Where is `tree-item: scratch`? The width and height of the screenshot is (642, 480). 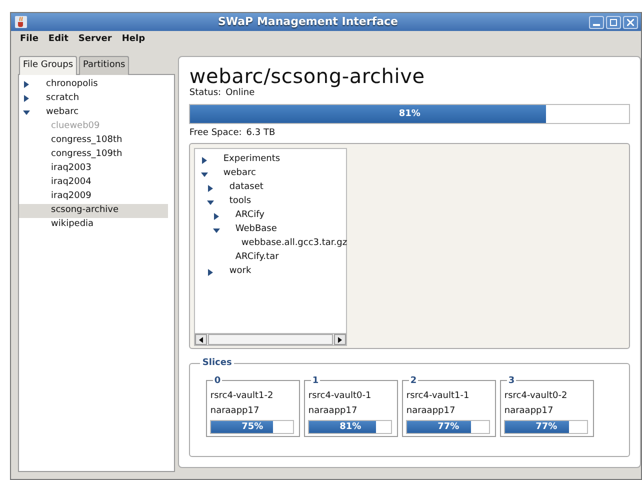 tree-item: scratch is located at coordinates (63, 99).